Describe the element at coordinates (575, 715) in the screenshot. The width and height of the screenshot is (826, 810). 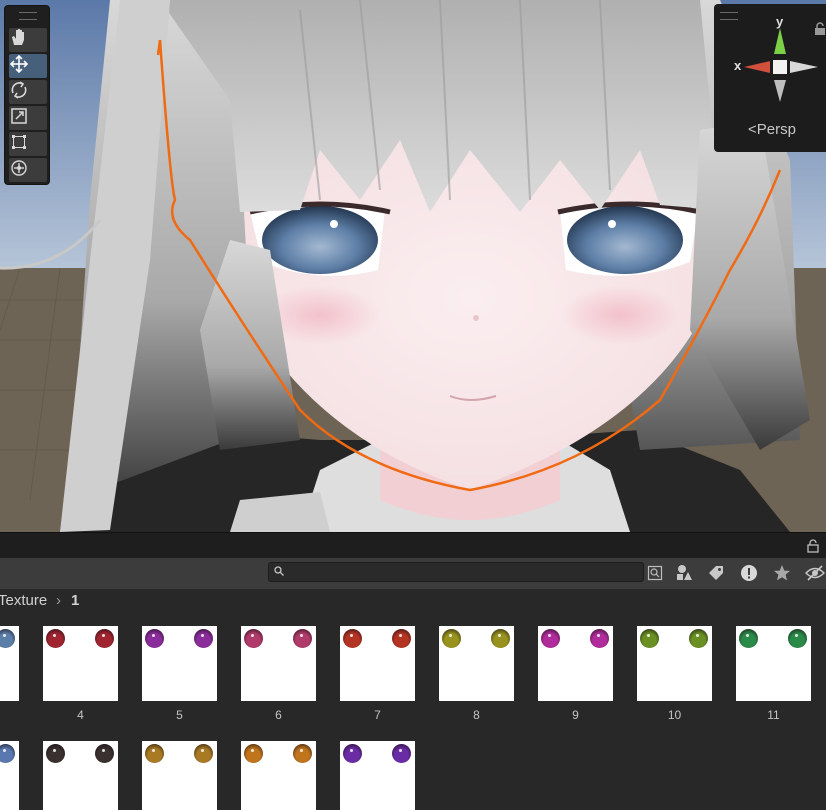
I see `texture-label: 9` at that location.